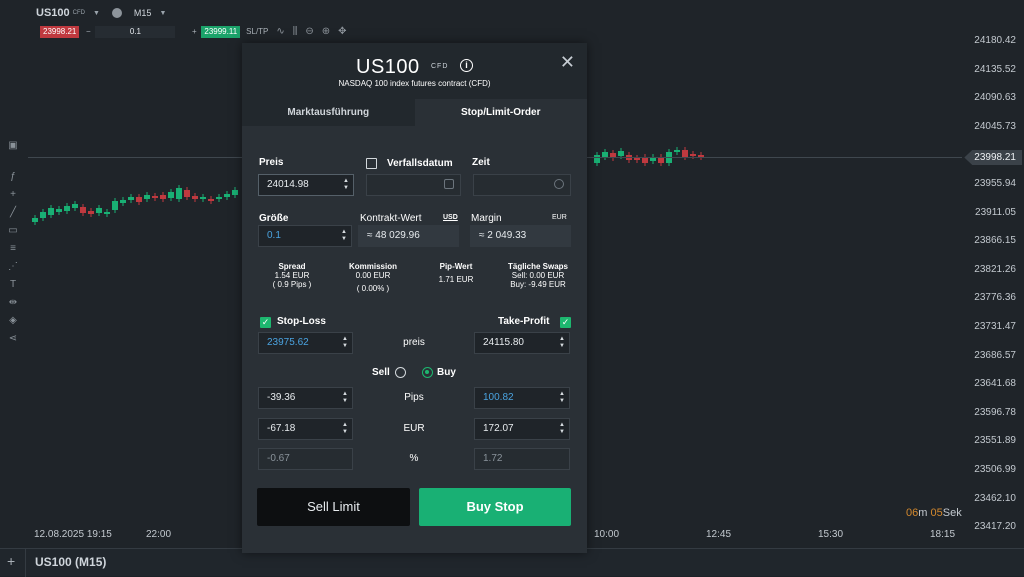  What do you see at coordinates (346, 185) in the screenshot?
I see `price-stepper: ▲ ▼` at bounding box center [346, 185].